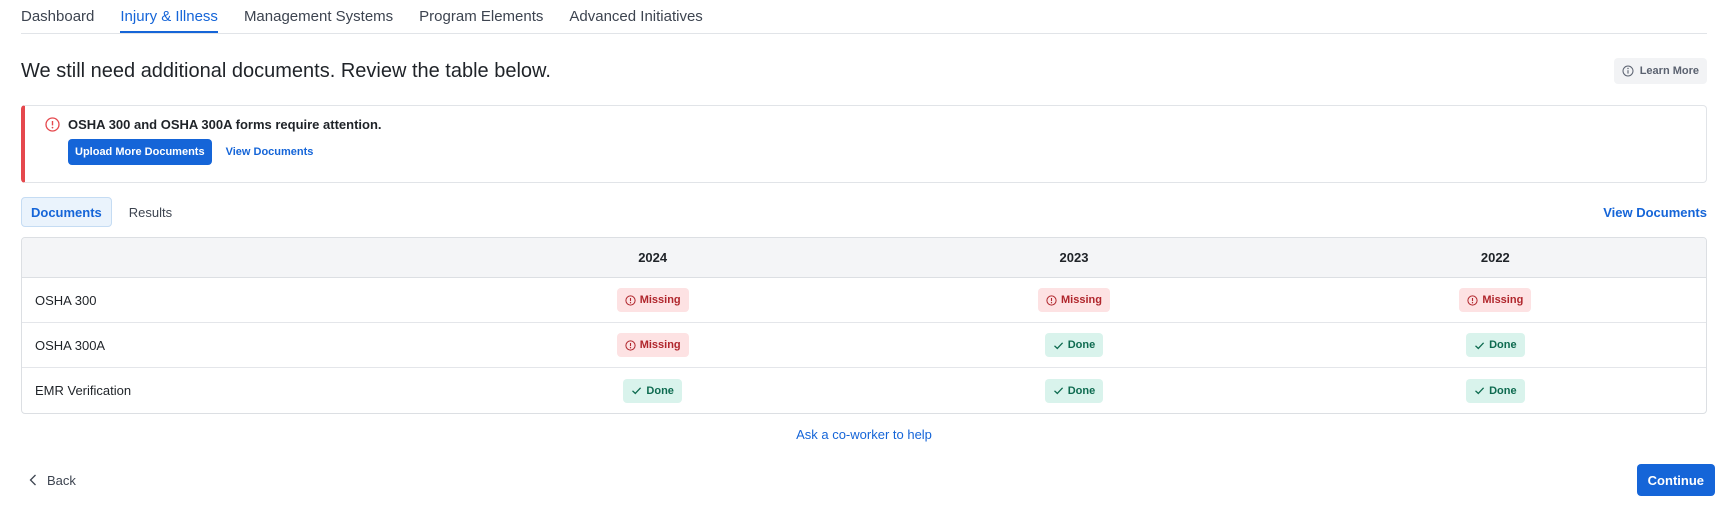 This screenshot has width=1728, height=524. Describe the element at coordinates (1655, 212) in the screenshot. I see `view-documents-link: View Documents` at that location.